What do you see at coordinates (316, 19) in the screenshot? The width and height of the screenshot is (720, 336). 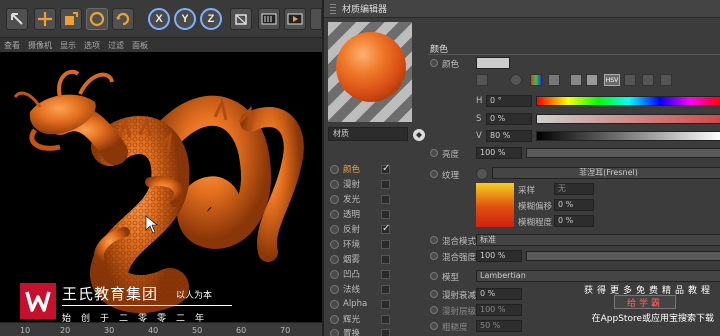 I see `render-settings-icon` at bounding box center [316, 19].